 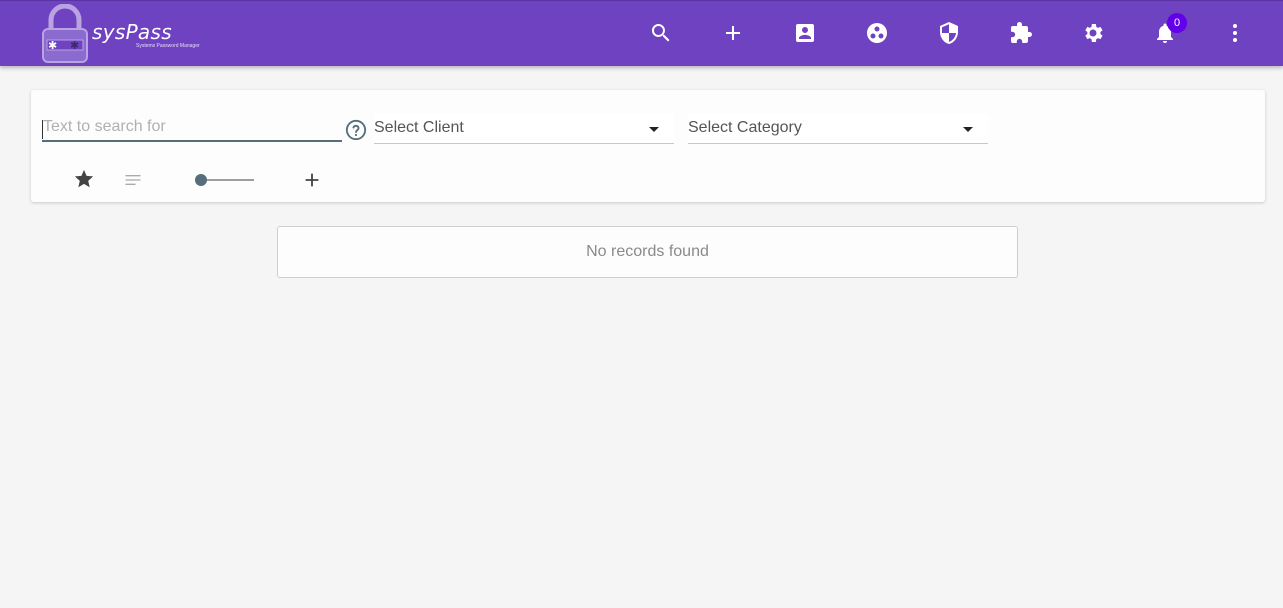 What do you see at coordinates (312, 180) in the screenshot?
I see `add-account-icon` at bounding box center [312, 180].